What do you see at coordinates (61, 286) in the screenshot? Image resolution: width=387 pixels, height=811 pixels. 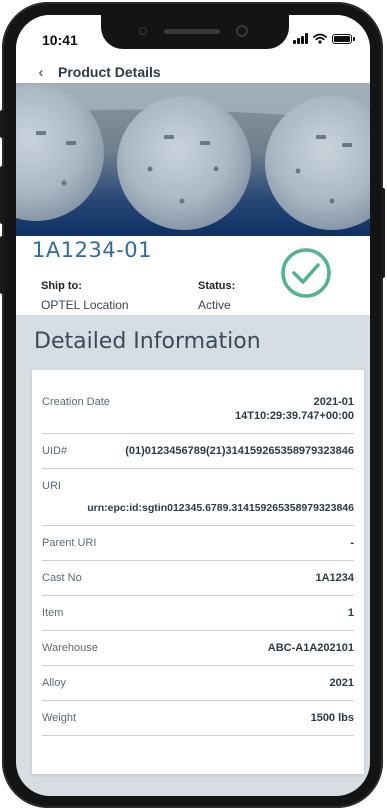 I see `ship-to-label: Ship to:` at bounding box center [61, 286].